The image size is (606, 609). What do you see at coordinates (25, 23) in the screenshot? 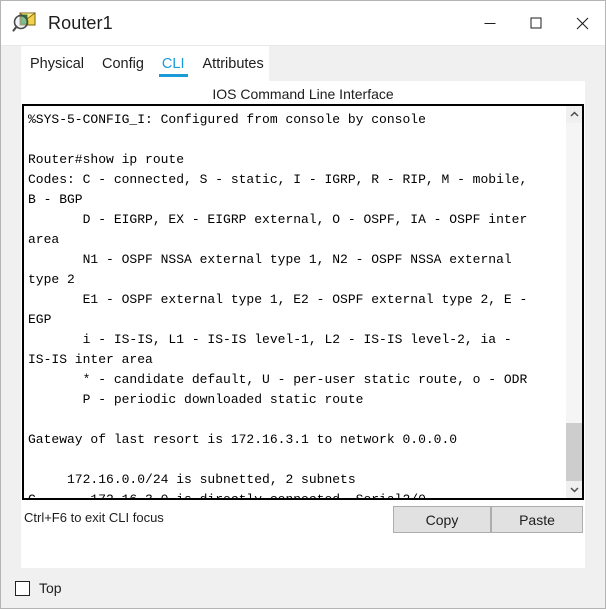
I see `router-inspect-icon` at bounding box center [25, 23].